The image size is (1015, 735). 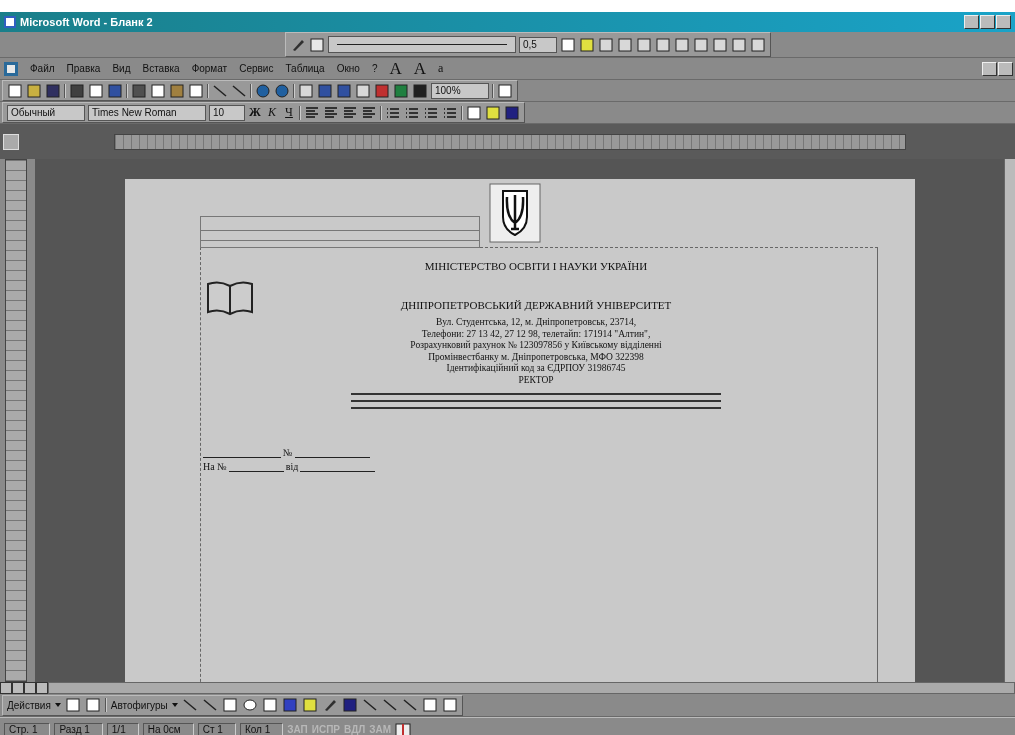 I want to click on address-line: Телефони: 27 13 42, 27 12 98, телетайп: 171914 "Алтин",, so click(x=536, y=334).